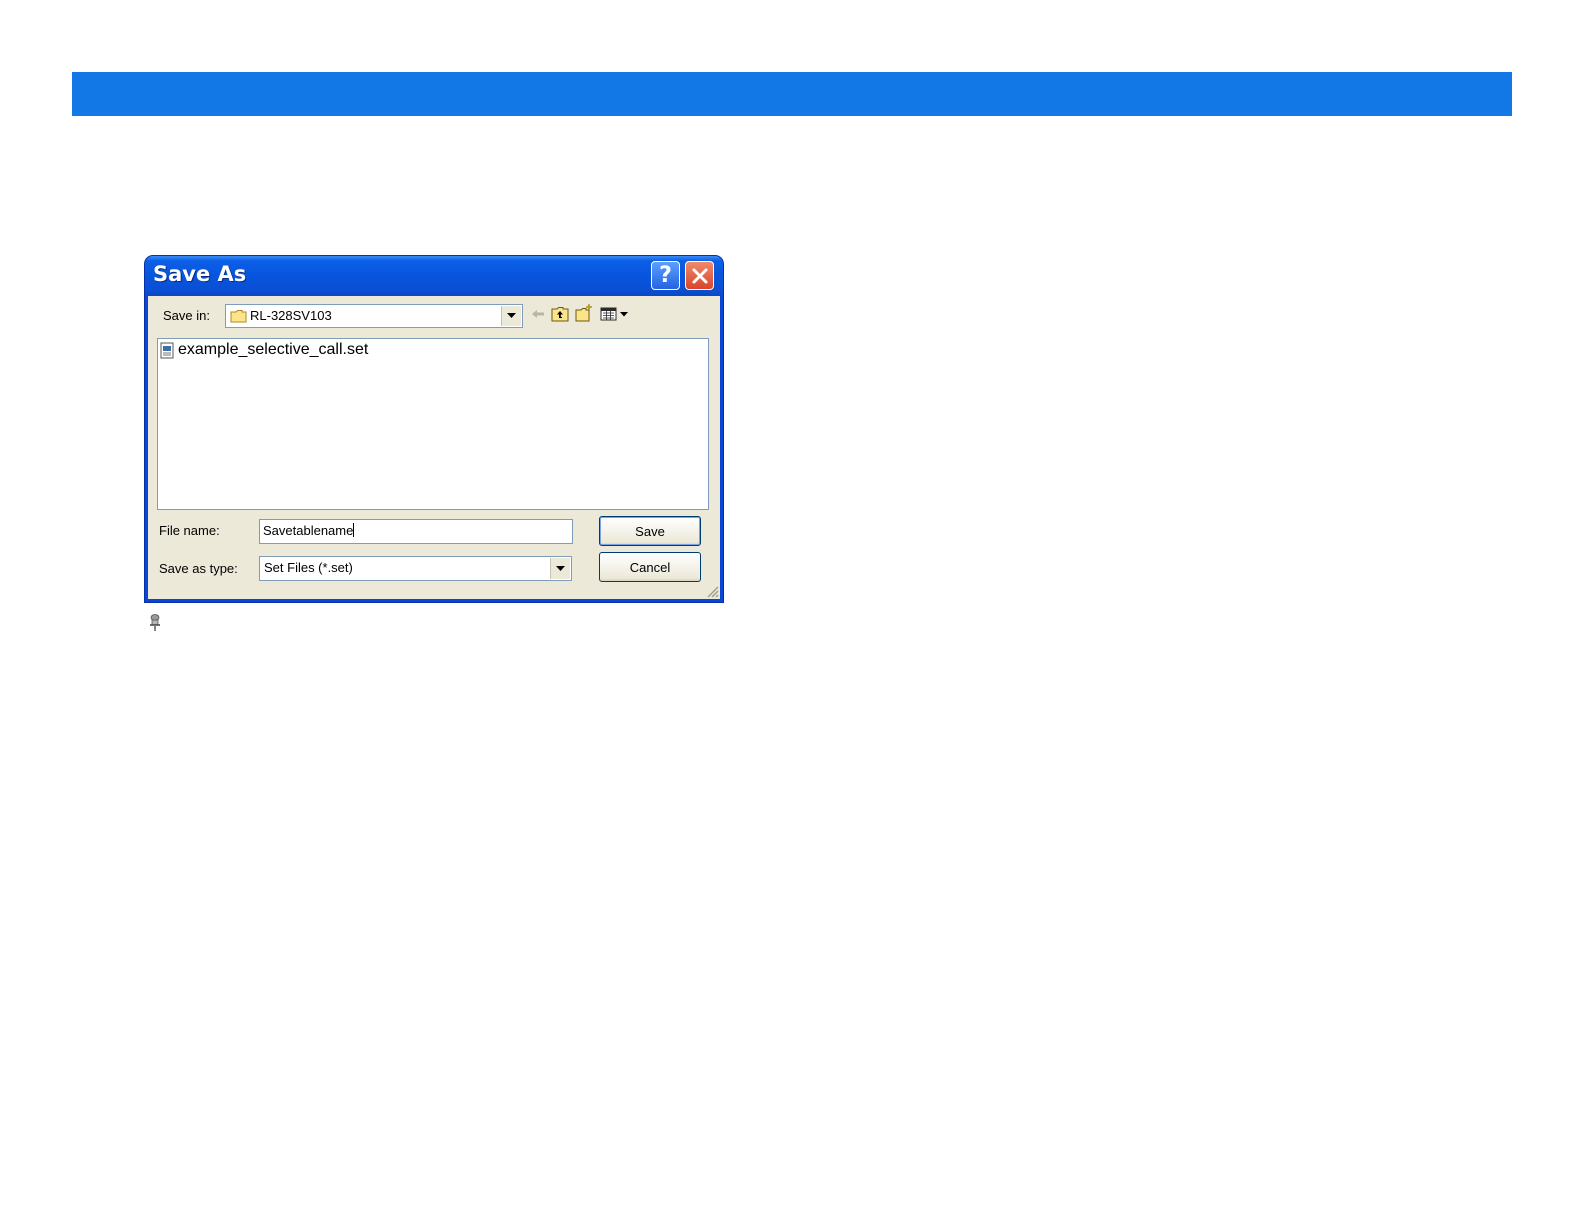 This screenshot has width=1584, height=1224. I want to click on view-menu-icon, so click(615, 314).